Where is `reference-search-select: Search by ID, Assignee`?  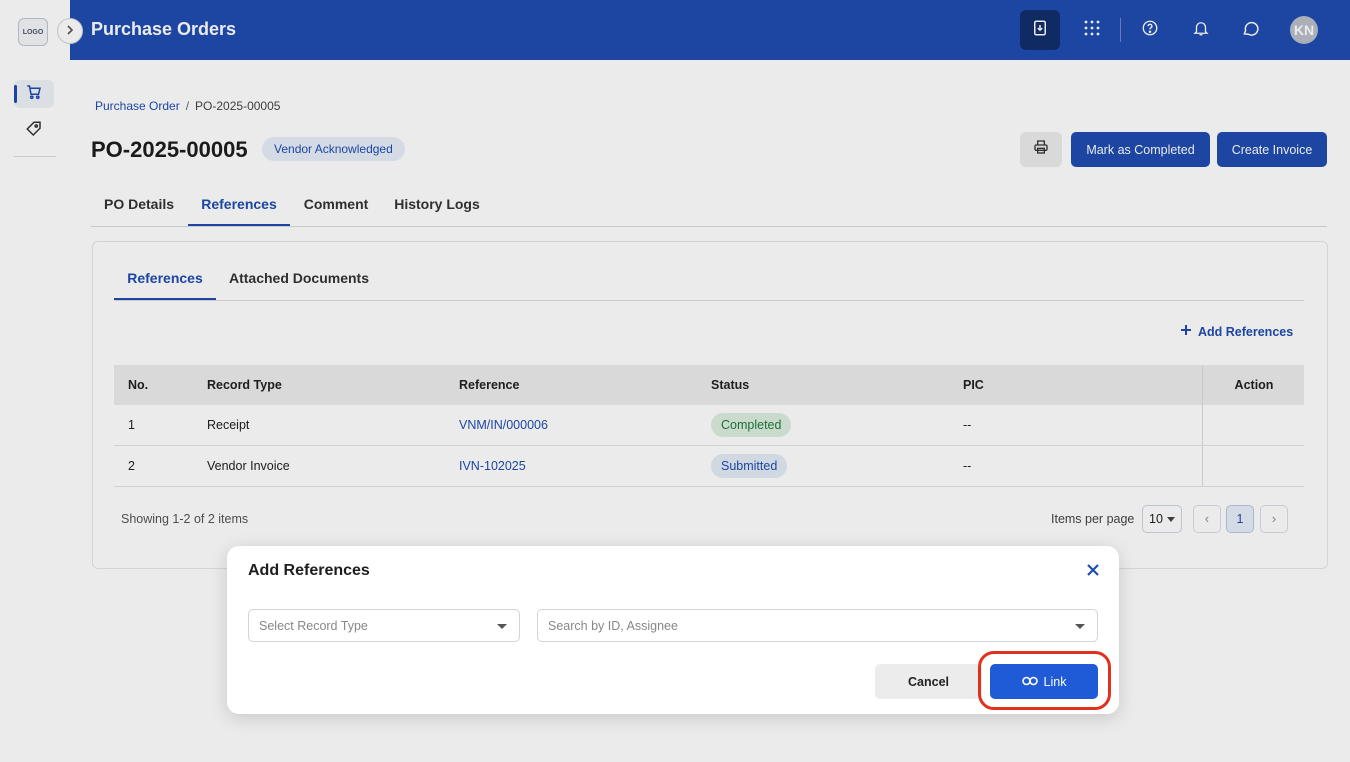 reference-search-select: Search by ID, Assignee is located at coordinates (817, 625).